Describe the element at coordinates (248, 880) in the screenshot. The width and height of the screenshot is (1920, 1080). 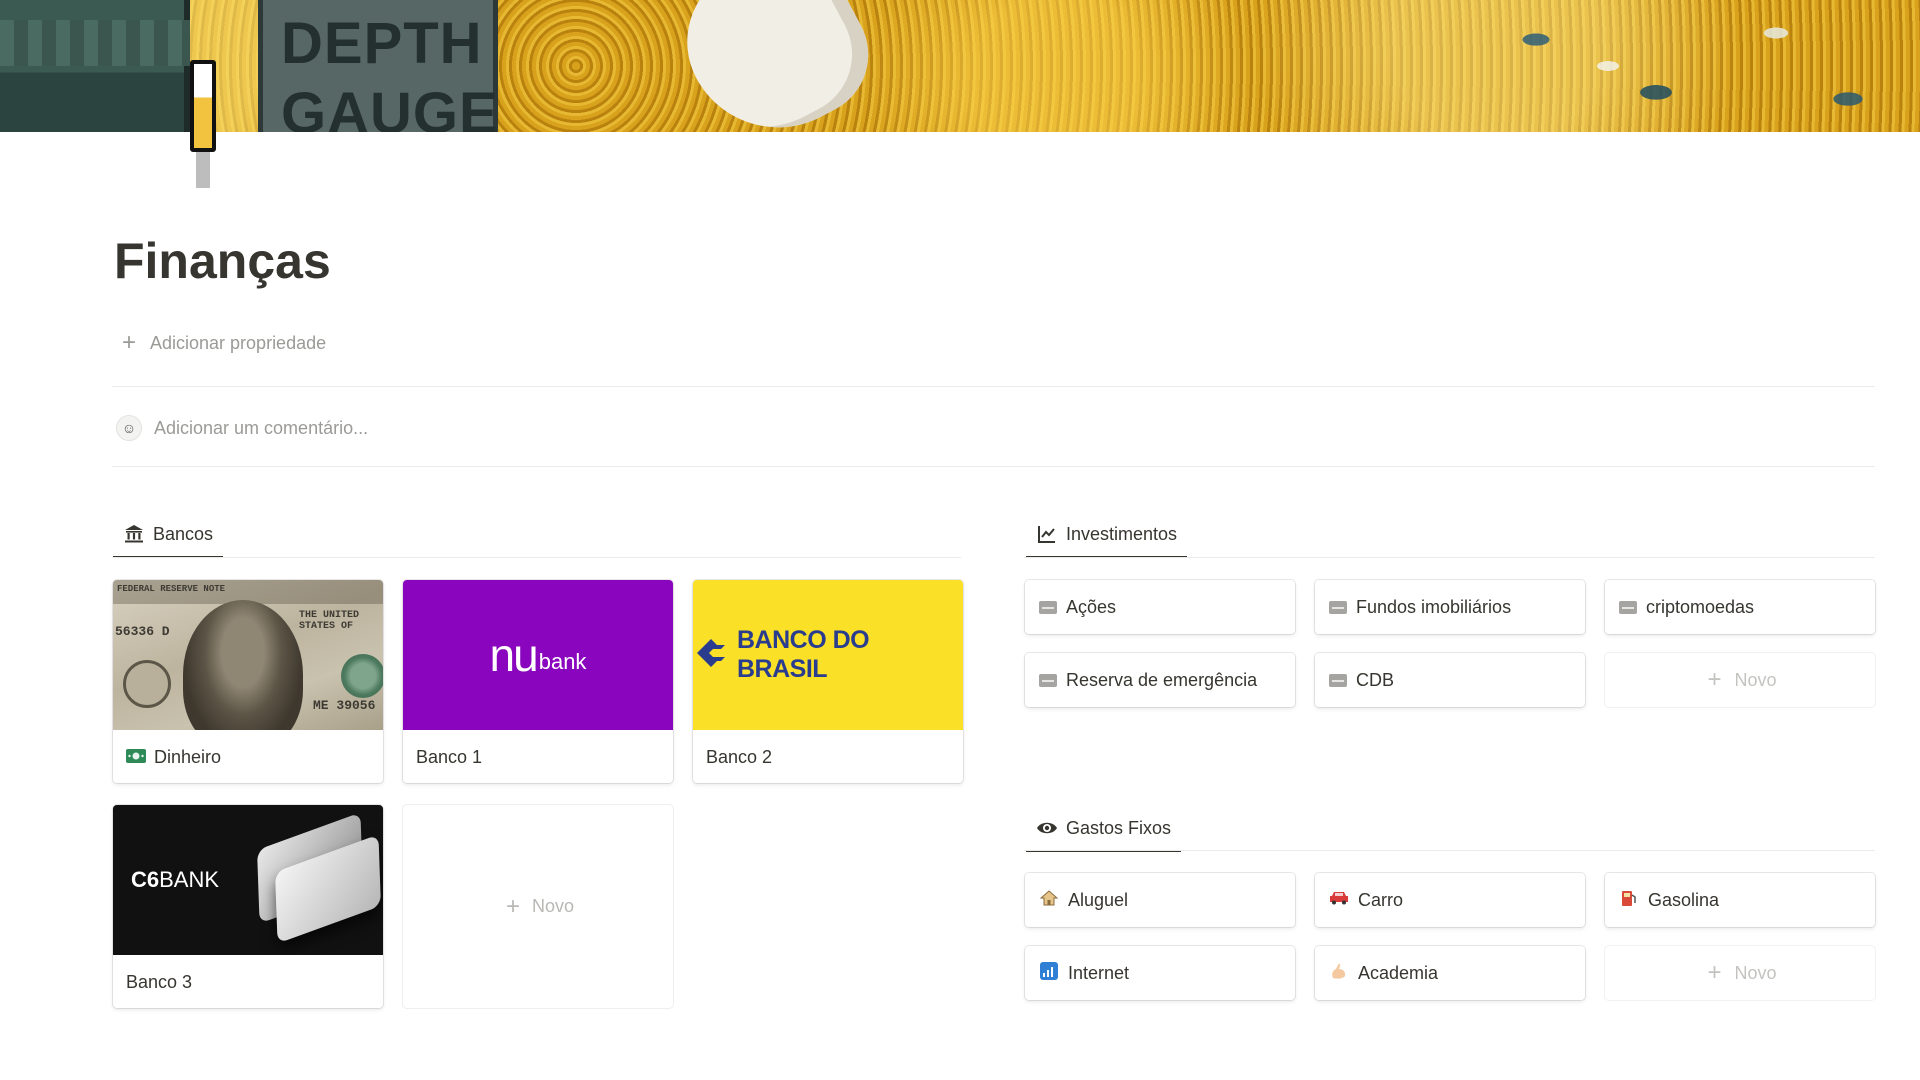
I see `c6-bank-logo-image: C6BANK` at that location.